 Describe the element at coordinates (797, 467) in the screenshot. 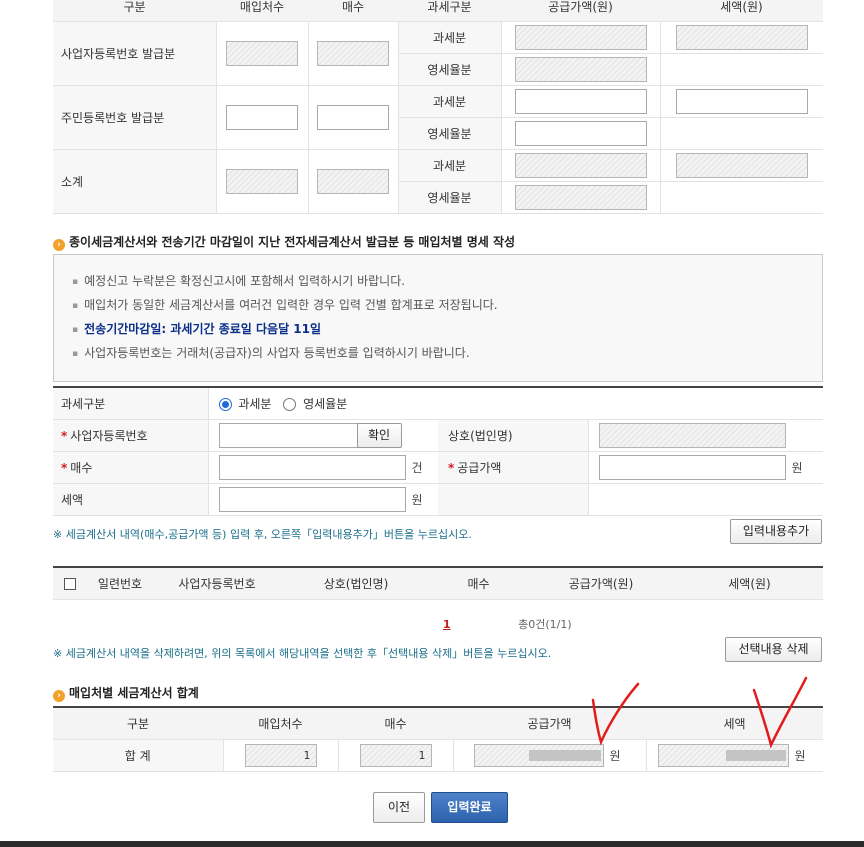

I see `supply-unit: 원` at that location.